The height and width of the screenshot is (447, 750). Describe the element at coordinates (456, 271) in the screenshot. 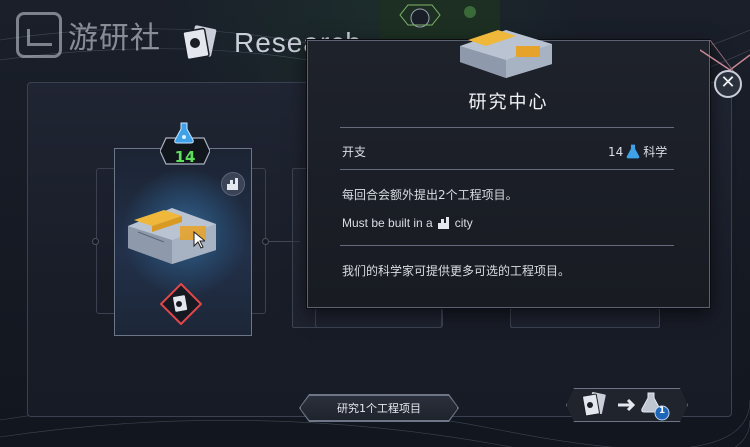

I see `flavor-text: 我们的科学家可提供更多可选的工程项目。` at that location.